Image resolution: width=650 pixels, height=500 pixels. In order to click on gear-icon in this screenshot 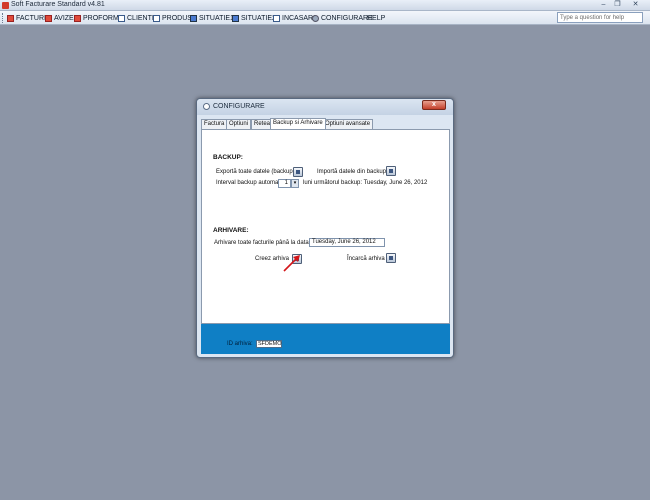, I will do `click(315, 18)`.